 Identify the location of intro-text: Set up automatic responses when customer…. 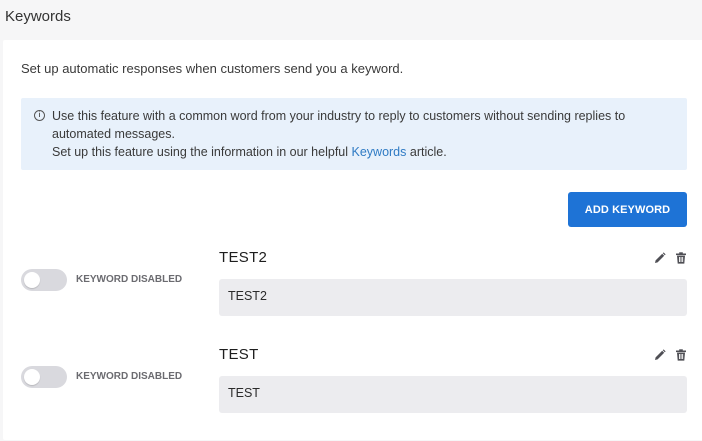
(212, 68).